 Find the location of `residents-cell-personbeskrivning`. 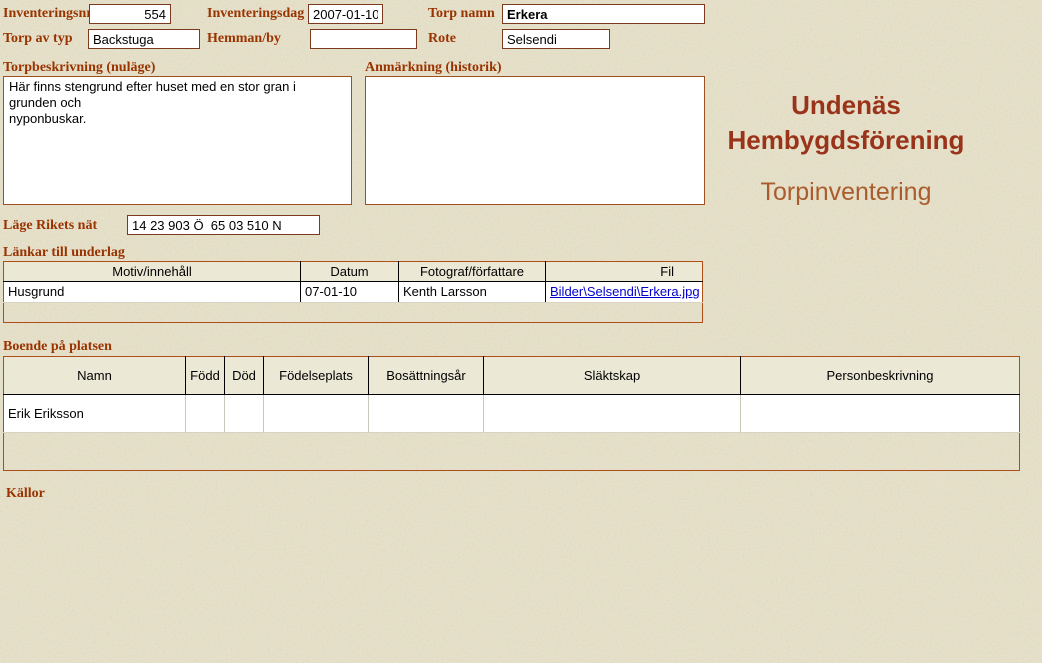

residents-cell-personbeskrivning is located at coordinates (880, 413).